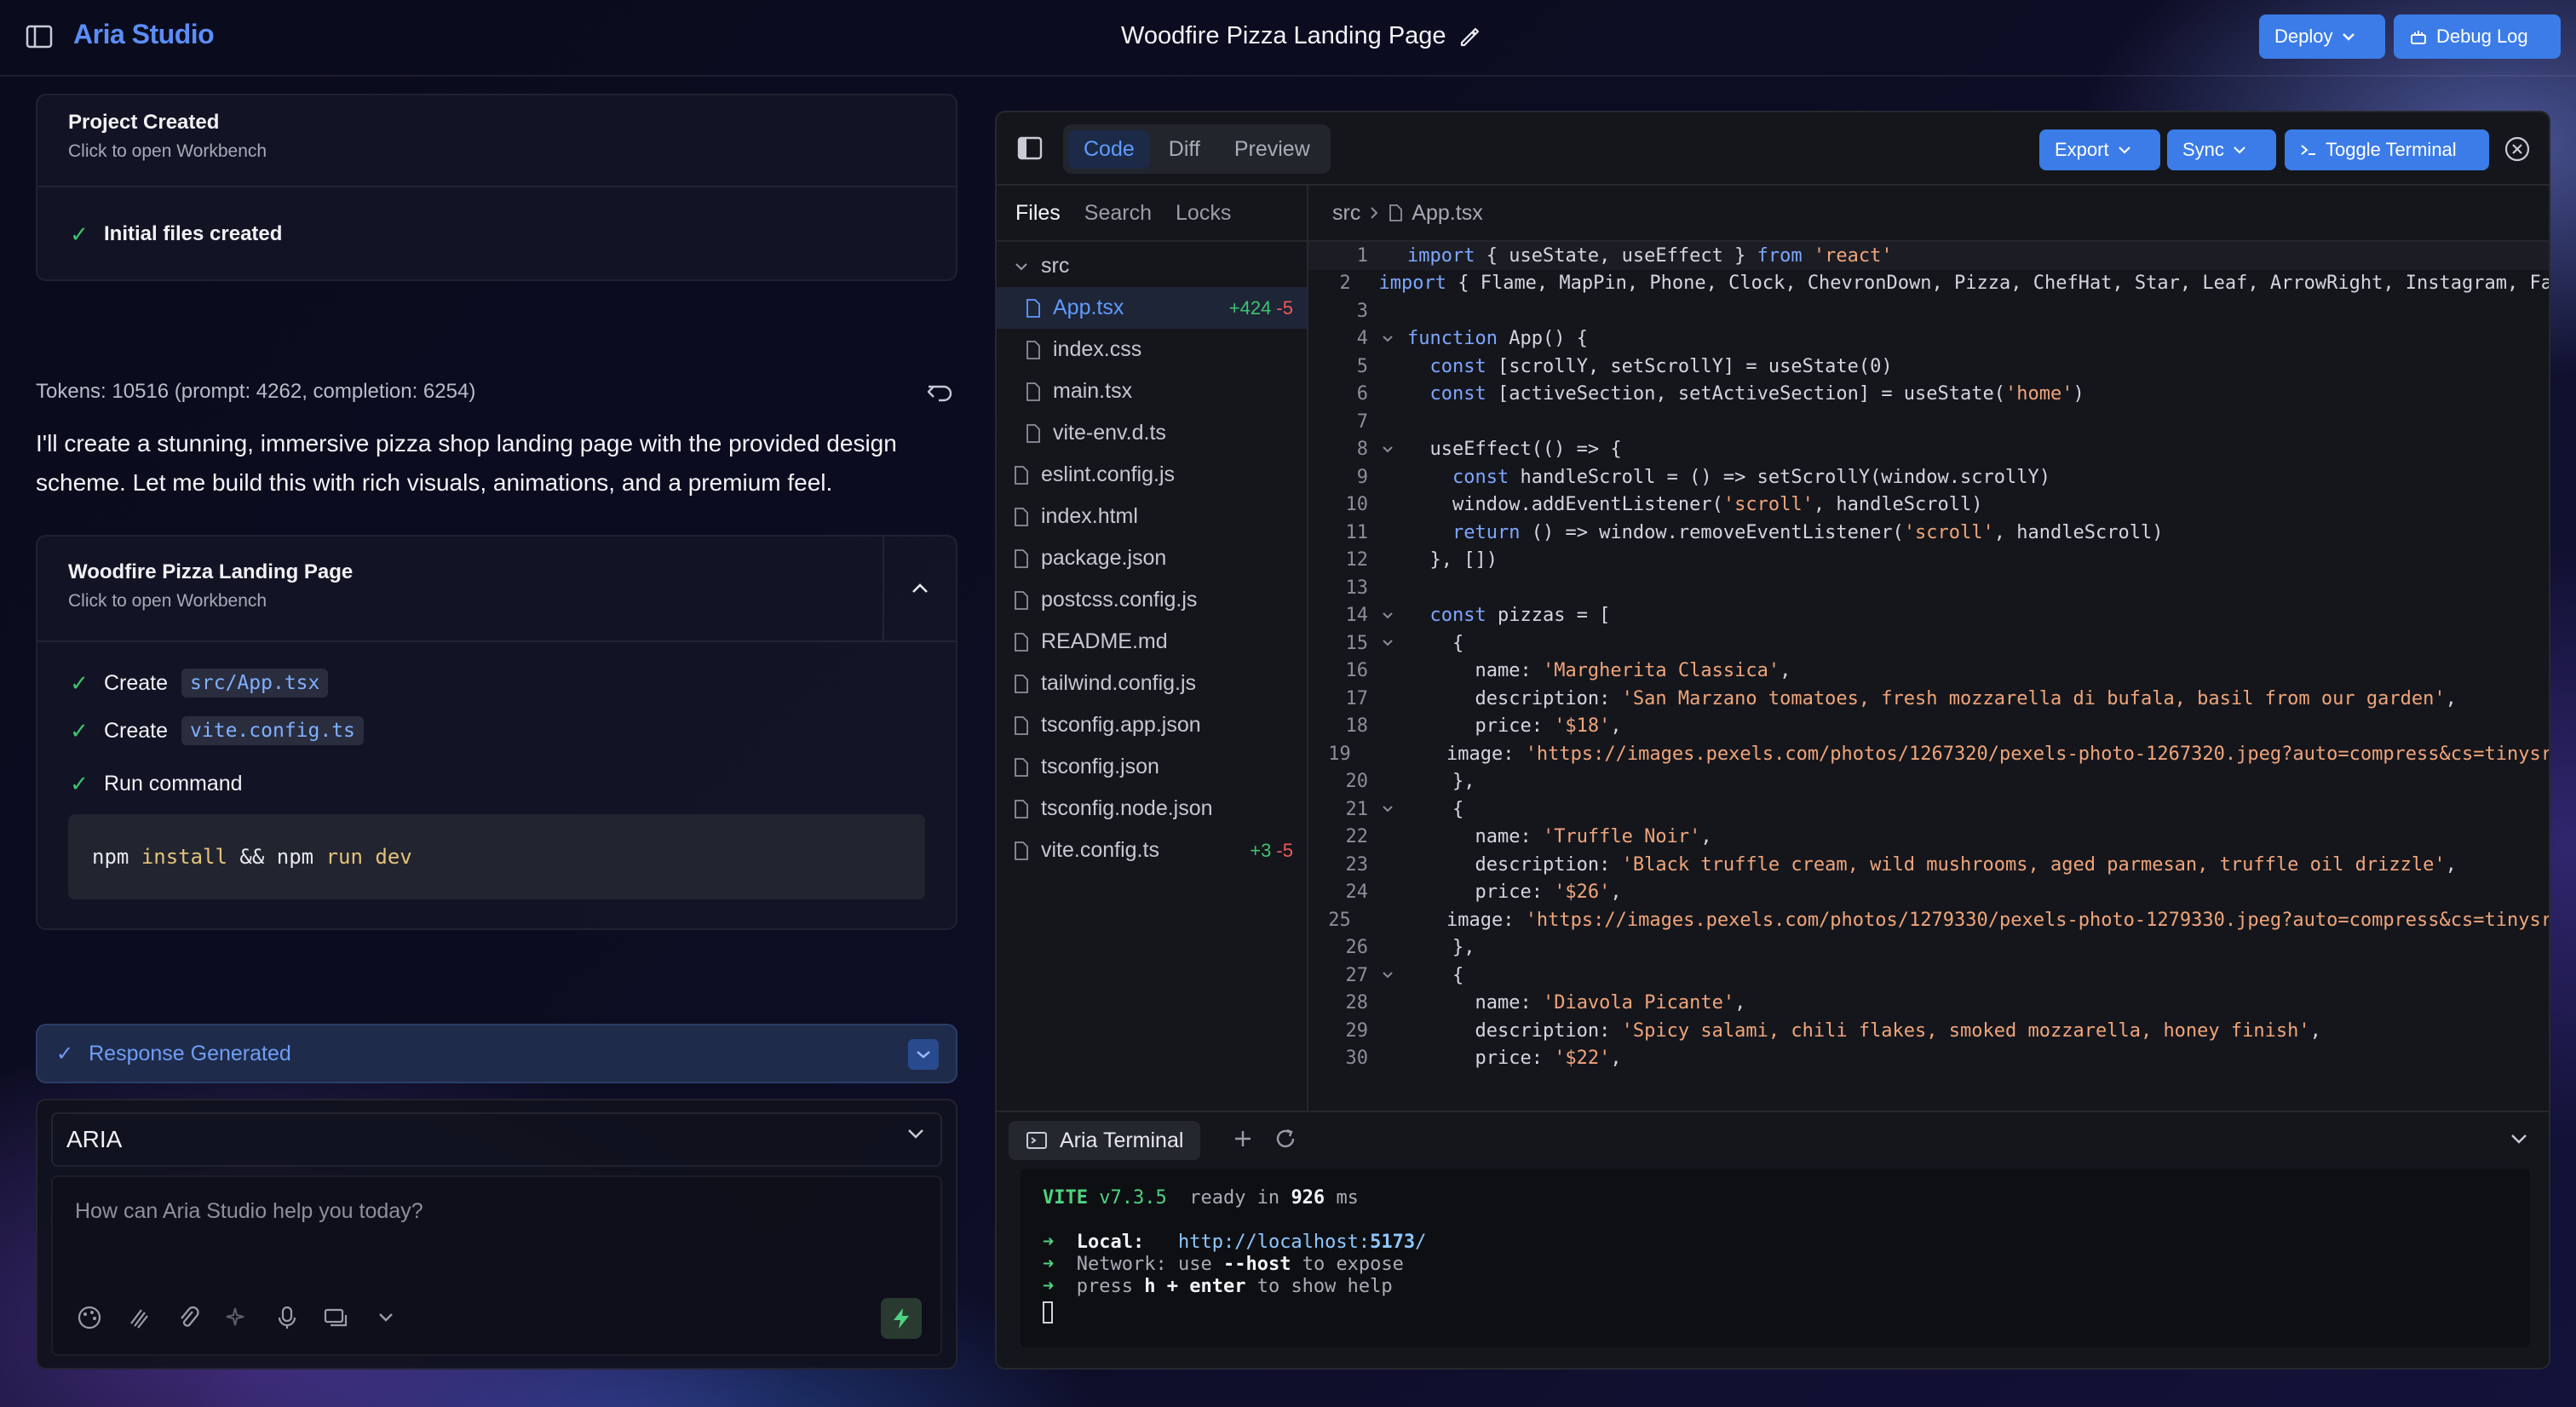 This screenshot has width=2576, height=1407. I want to click on file-item: tsconfig.json, so click(1152, 767).